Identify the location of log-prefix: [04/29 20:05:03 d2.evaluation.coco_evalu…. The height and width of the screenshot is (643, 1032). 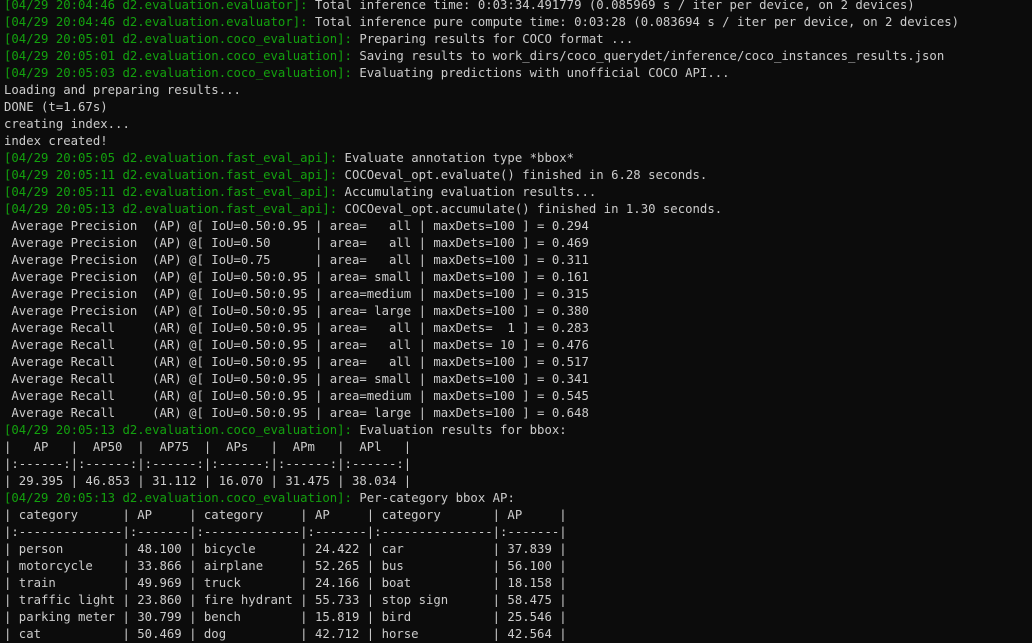
(178, 73).